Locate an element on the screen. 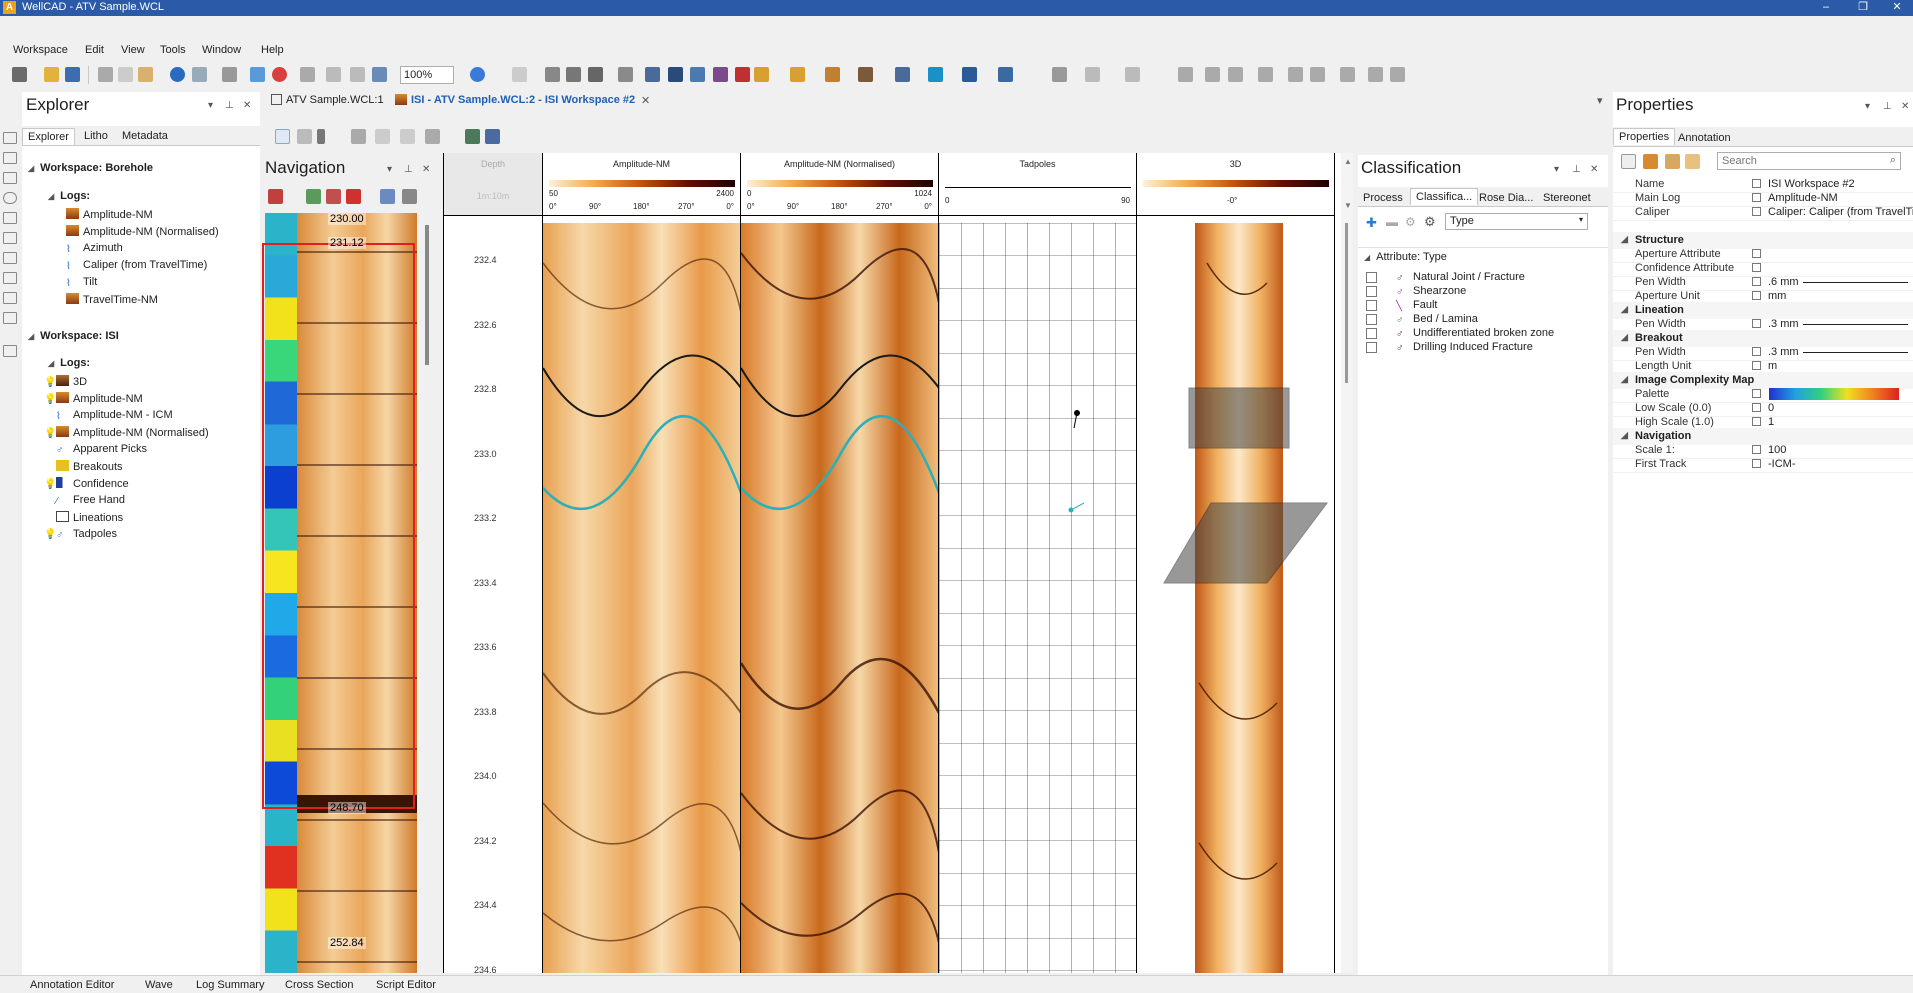  move-icon is located at coordinates (552, 74).